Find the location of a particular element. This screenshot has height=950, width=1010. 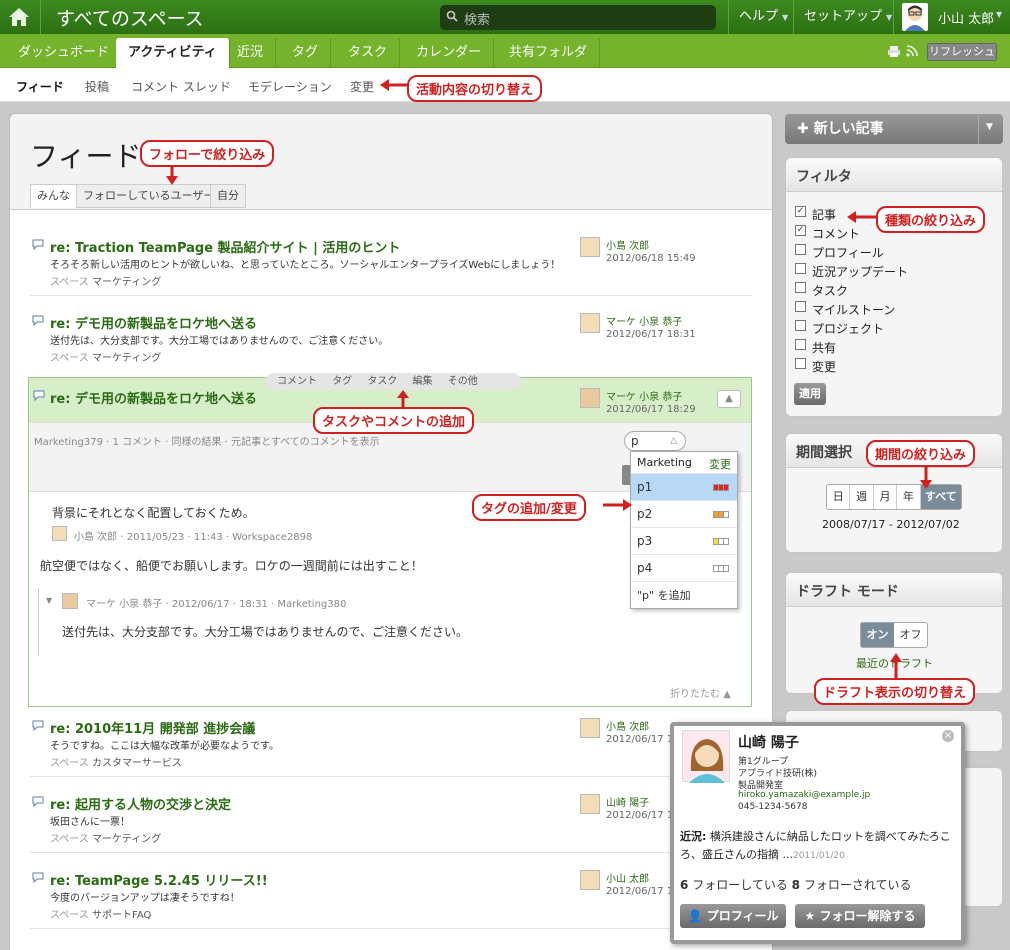

feed-tab-self: 自分 is located at coordinates (228, 196).